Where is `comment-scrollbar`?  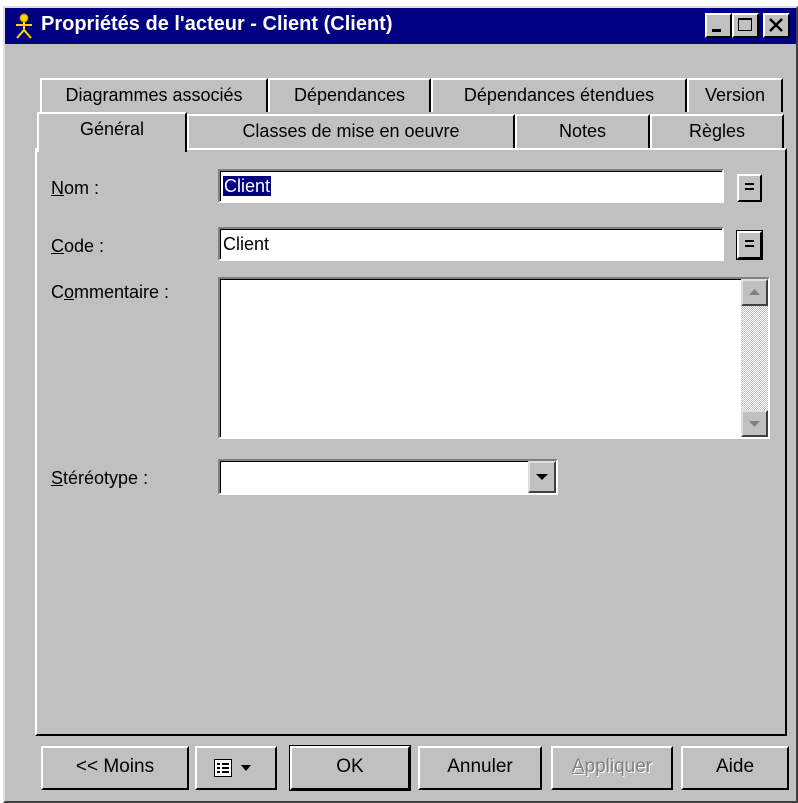
comment-scrollbar is located at coordinates (754, 358).